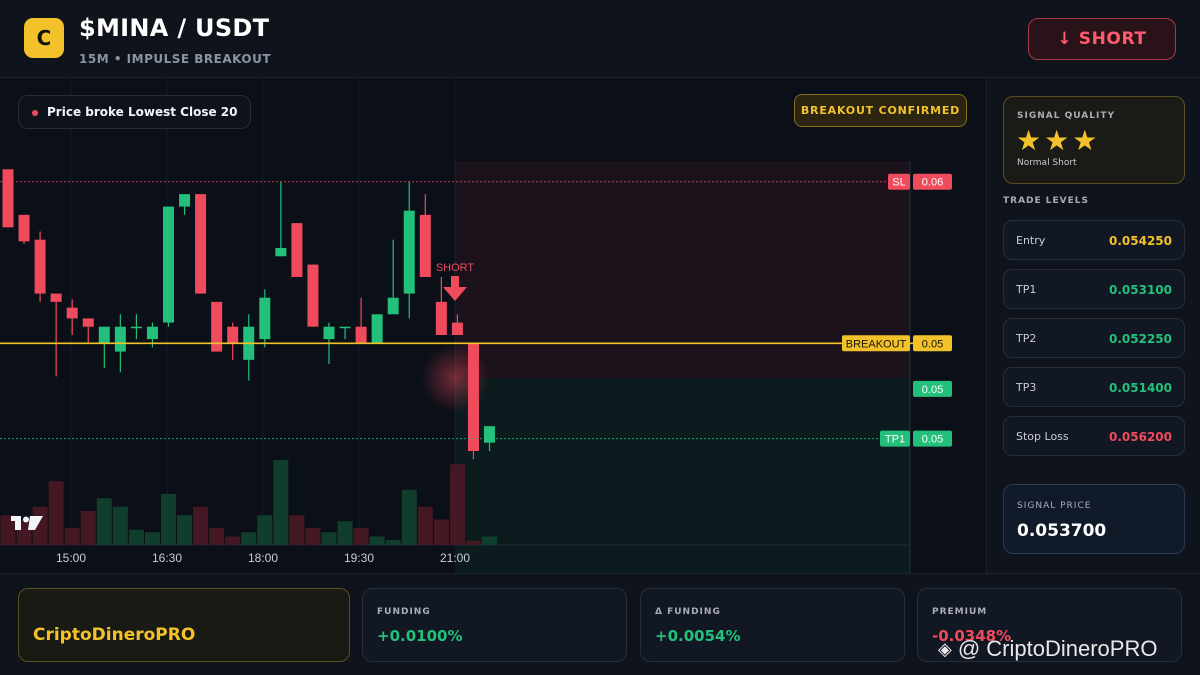 Image resolution: width=1200 pixels, height=675 pixels. Describe the element at coordinates (1026, 289) in the screenshot. I see `level-name: TP1` at that location.